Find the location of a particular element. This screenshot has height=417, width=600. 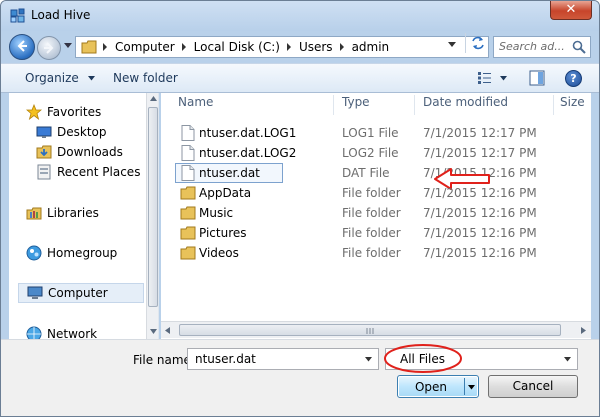

folder-icon is located at coordinates (188, 233).